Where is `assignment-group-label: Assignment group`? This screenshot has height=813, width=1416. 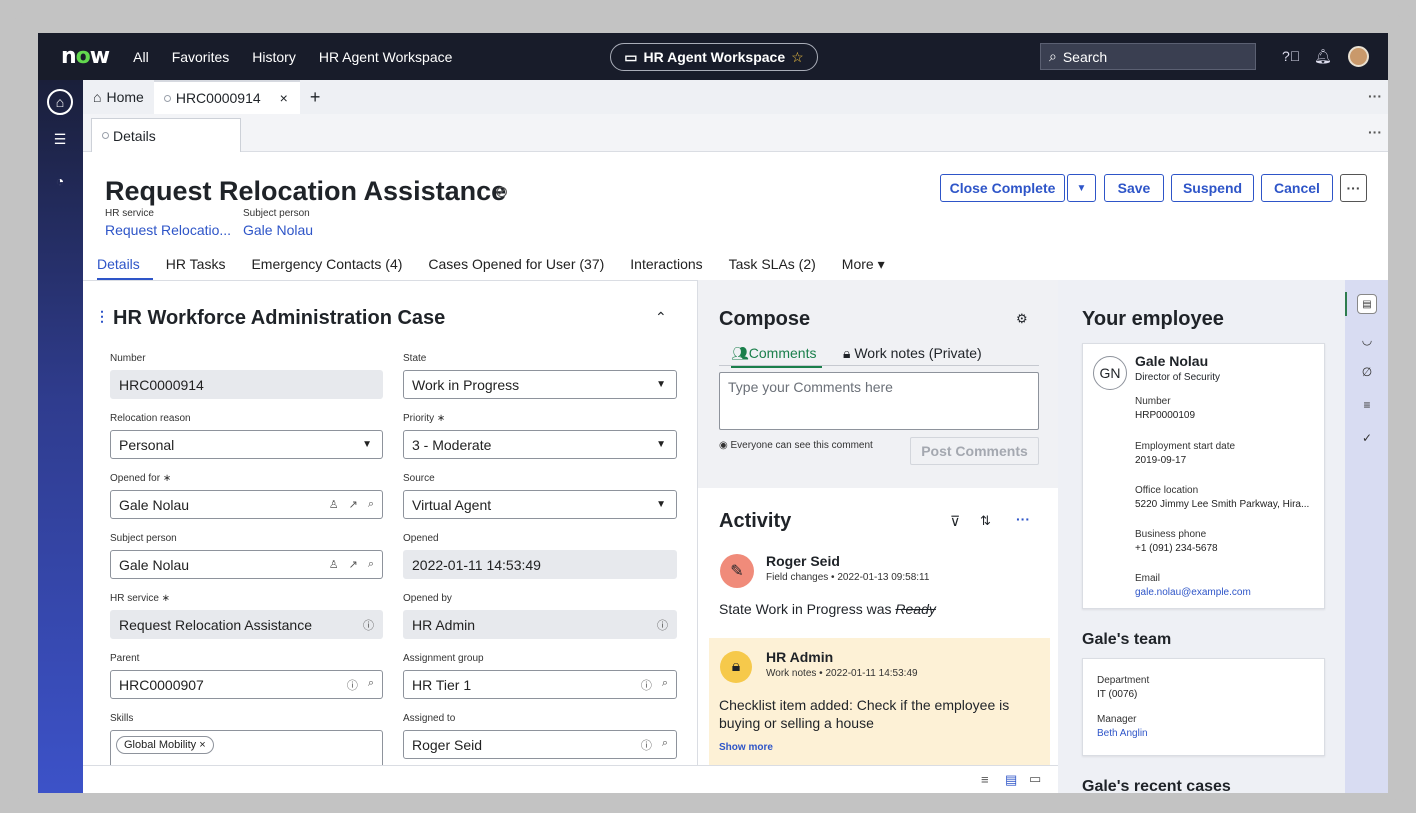 assignment-group-label: Assignment group is located at coordinates (443, 658).